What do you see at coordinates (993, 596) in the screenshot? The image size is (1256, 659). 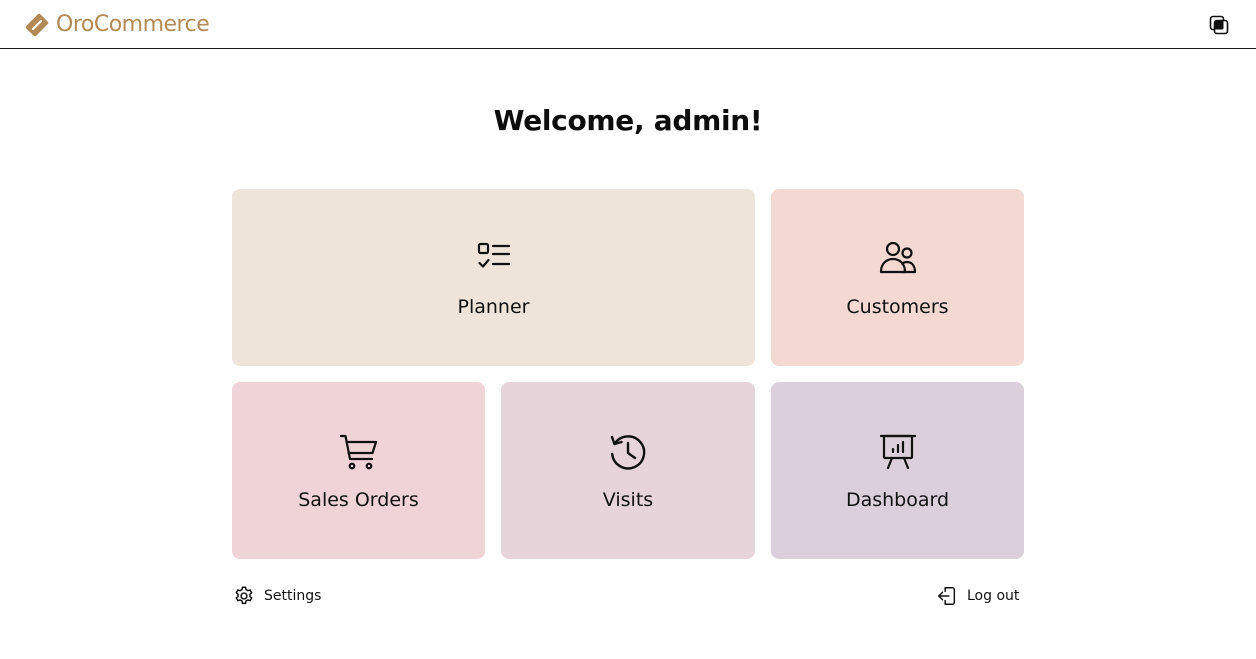 I see `logout-label: Log out` at bounding box center [993, 596].